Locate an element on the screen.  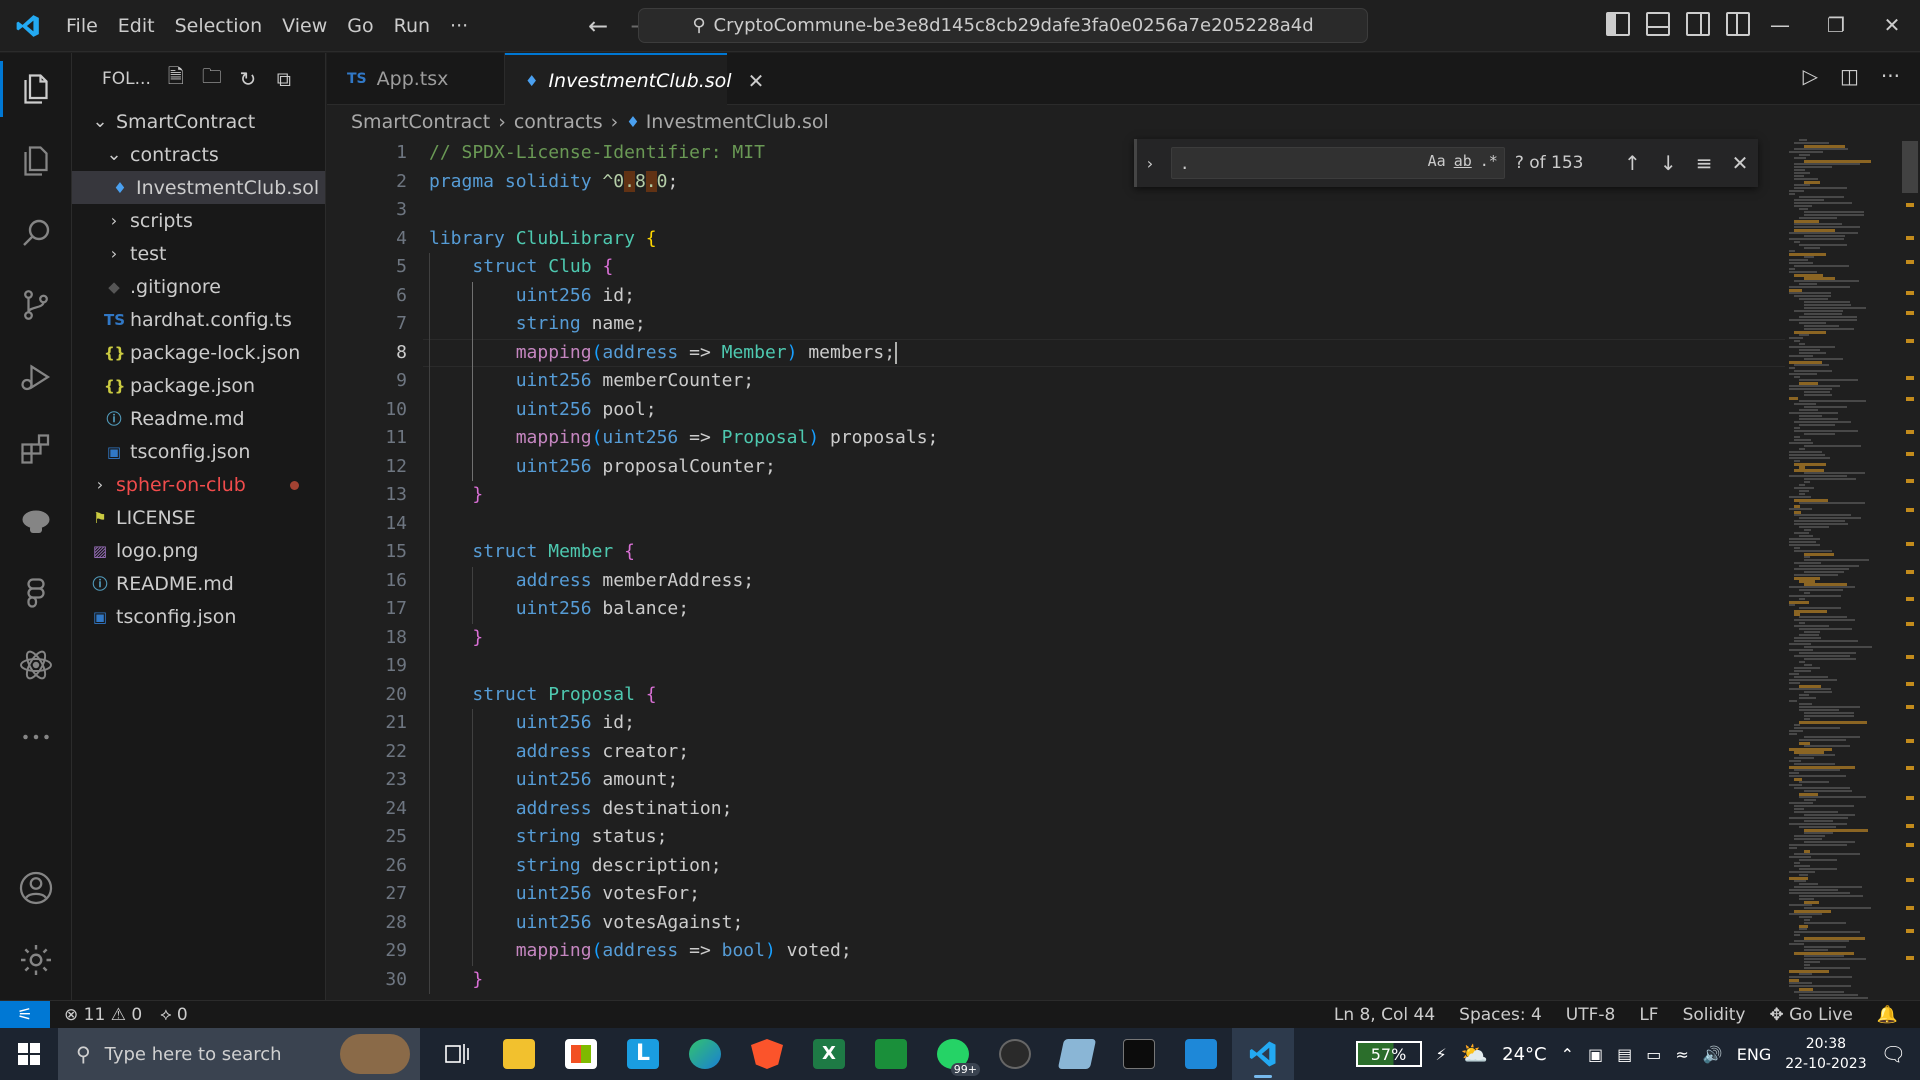
file-explorer-icon is located at coordinates (519, 1054).